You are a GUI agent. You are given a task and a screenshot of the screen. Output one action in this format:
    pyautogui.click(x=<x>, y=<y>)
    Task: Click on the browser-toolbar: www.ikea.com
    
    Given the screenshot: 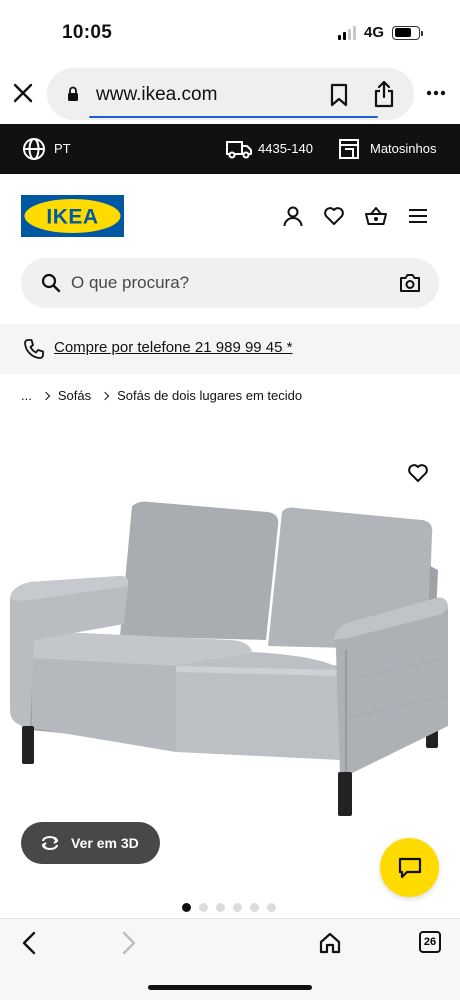 What is the action you would take?
    pyautogui.click(x=230, y=95)
    